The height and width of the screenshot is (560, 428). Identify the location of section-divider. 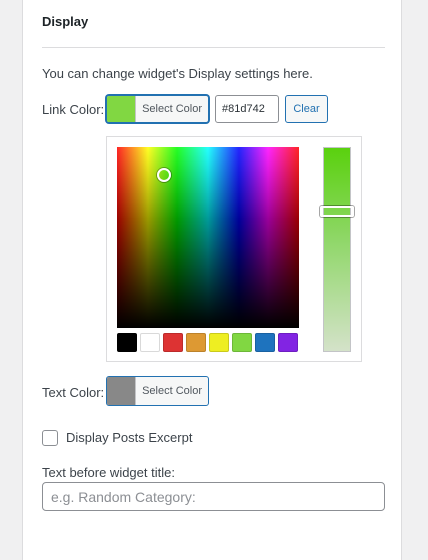
(213, 47).